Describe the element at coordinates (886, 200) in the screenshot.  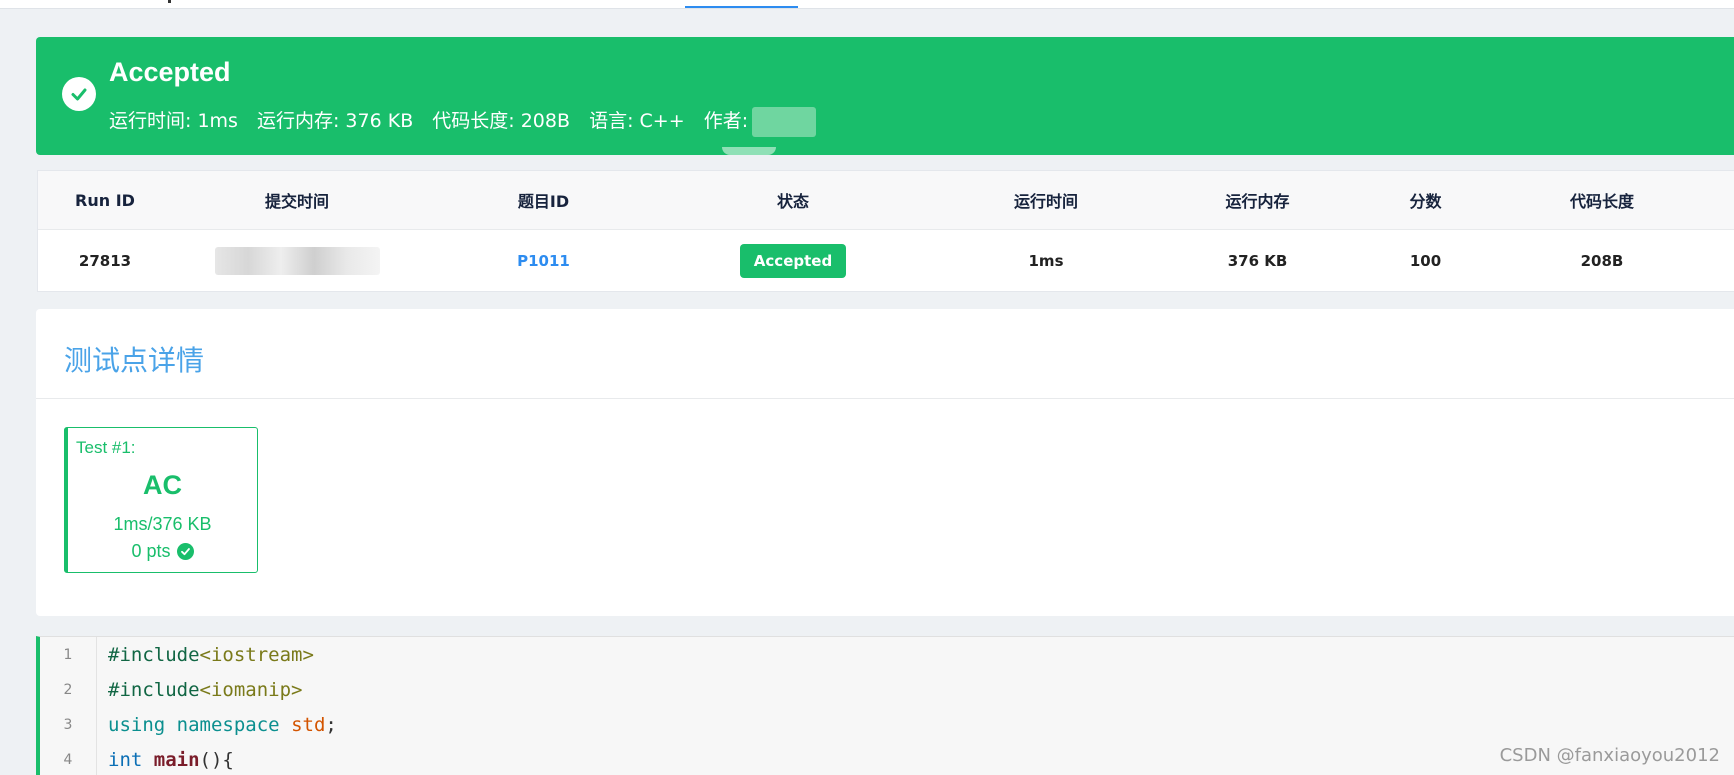
I see `table-header-row: Run ID 提交时间 题目ID 状态 运行时间 运行内存 分数 代码长度` at that location.